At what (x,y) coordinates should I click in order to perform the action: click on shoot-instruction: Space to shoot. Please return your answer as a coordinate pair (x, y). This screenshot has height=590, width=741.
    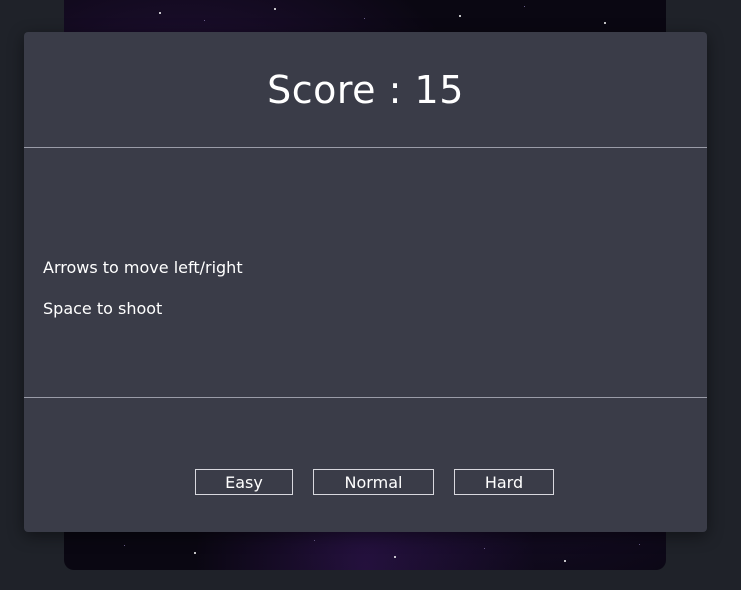
    Looking at the image, I should click on (103, 308).